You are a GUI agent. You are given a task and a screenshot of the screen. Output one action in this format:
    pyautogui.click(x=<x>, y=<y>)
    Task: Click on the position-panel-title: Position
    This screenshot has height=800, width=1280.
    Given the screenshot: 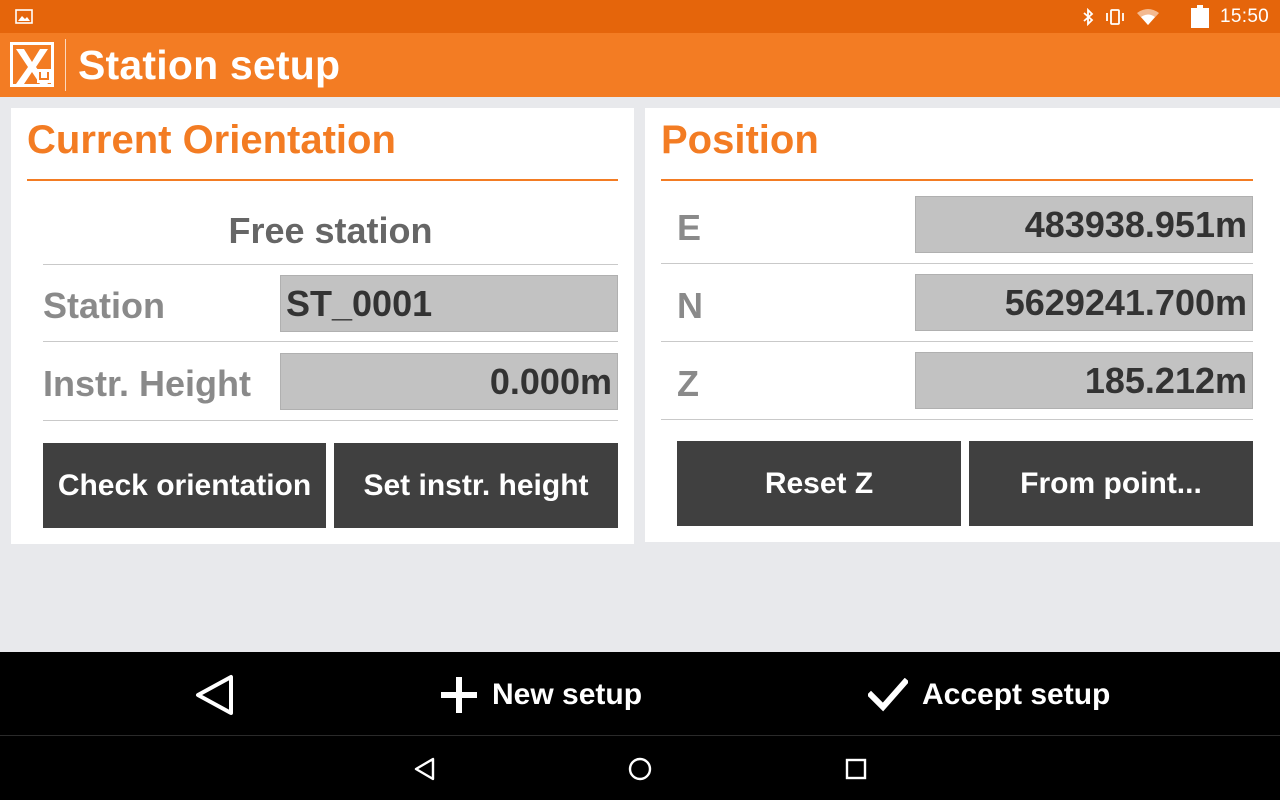 What is the action you would take?
    pyautogui.click(x=740, y=140)
    